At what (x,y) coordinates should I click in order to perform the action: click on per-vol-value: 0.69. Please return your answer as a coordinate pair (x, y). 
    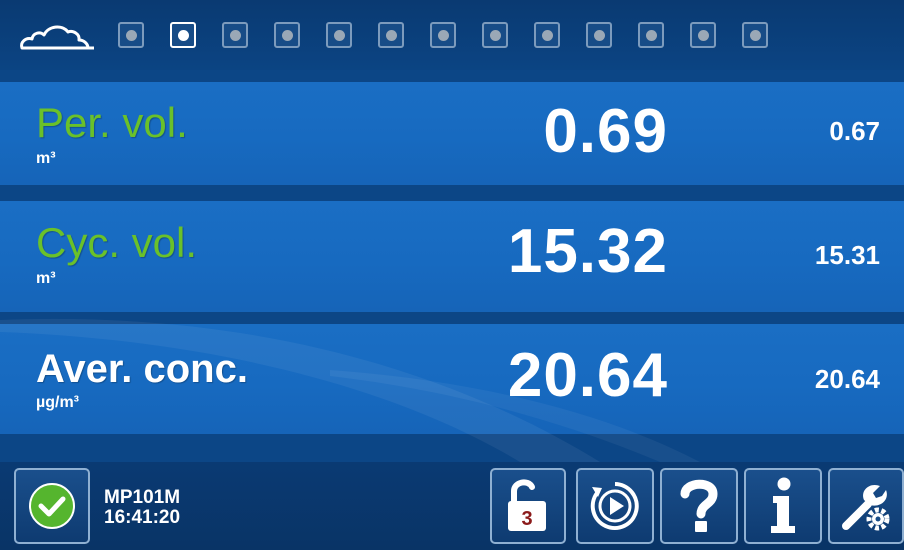
    Looking at the image, I should click on (605, 131).